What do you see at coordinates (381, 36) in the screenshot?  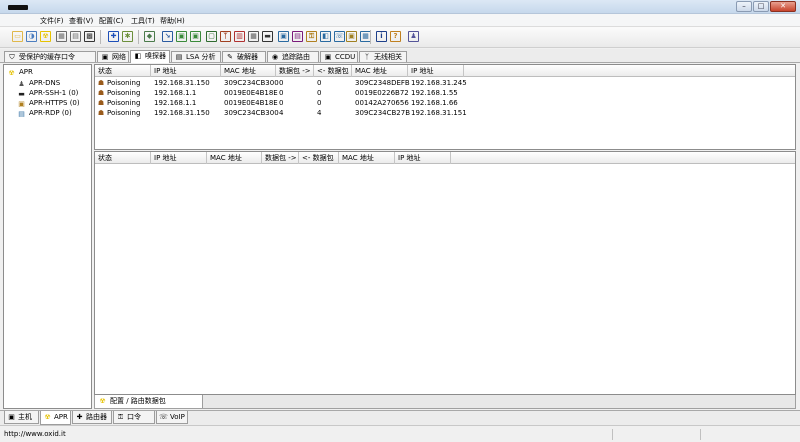 I see `info-icon: i` at bounding box center [381, 36].